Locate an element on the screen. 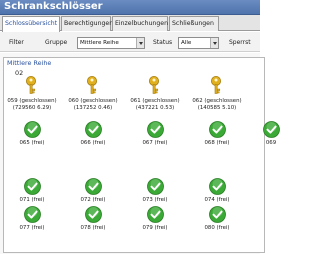 This screenshot has width=320, height=254. lock-cell: 065 (frei) is located at coordinates (32, 134).